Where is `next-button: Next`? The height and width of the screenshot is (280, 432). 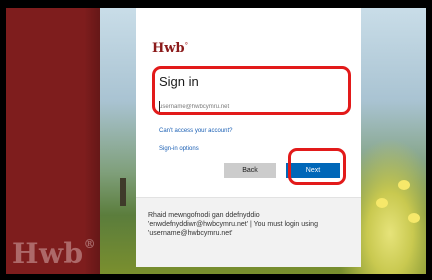 next-button: Next is located at coordinates (313, 170).